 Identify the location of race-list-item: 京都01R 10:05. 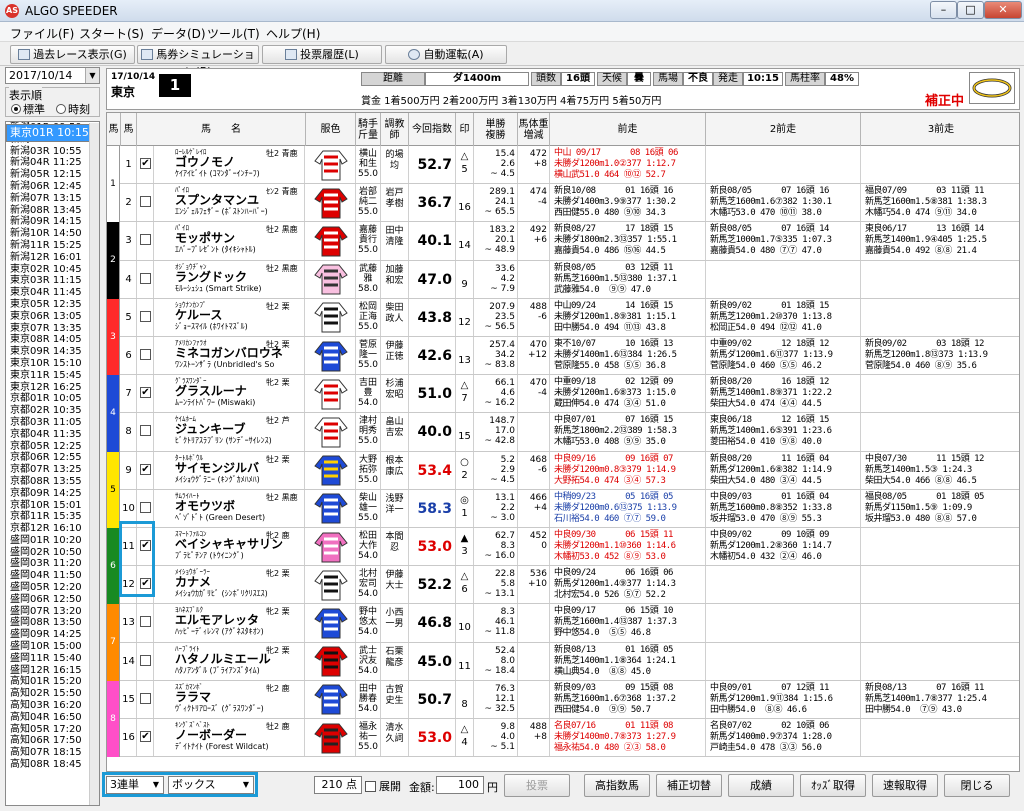
(52, 399).